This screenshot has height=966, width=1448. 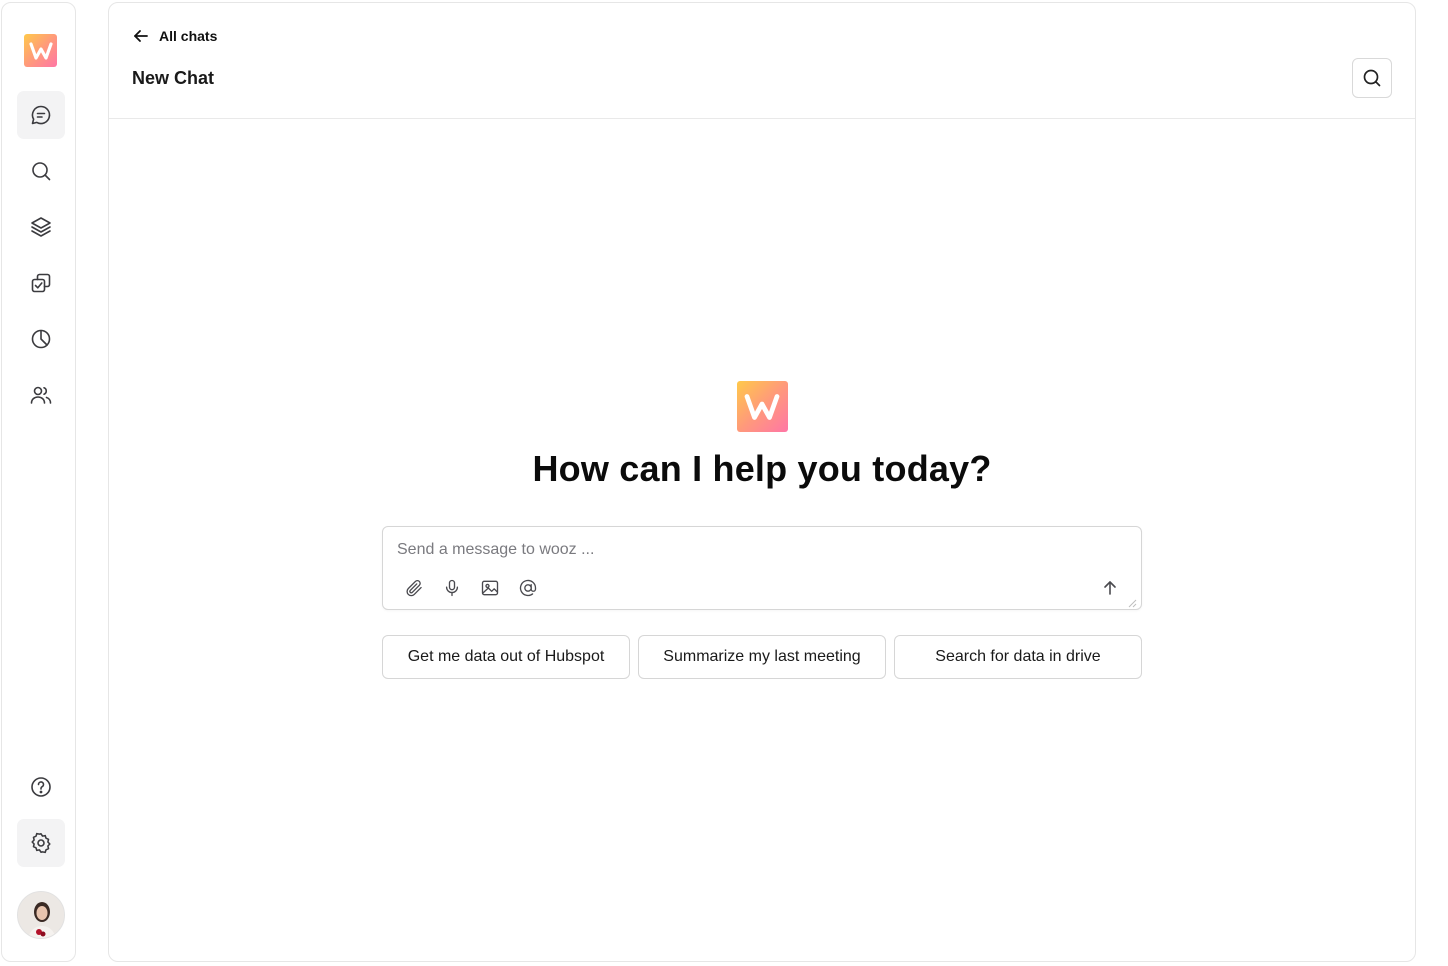 I want to click on paperclip-icon, so click(x=414, y=588).